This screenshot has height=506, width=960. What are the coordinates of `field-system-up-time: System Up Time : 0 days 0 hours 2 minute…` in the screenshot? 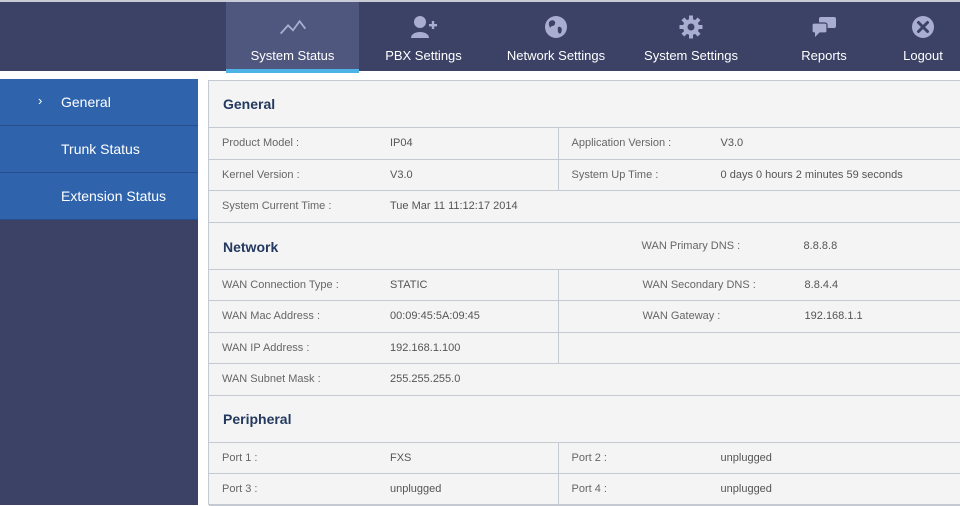 It's located at (758, 174).